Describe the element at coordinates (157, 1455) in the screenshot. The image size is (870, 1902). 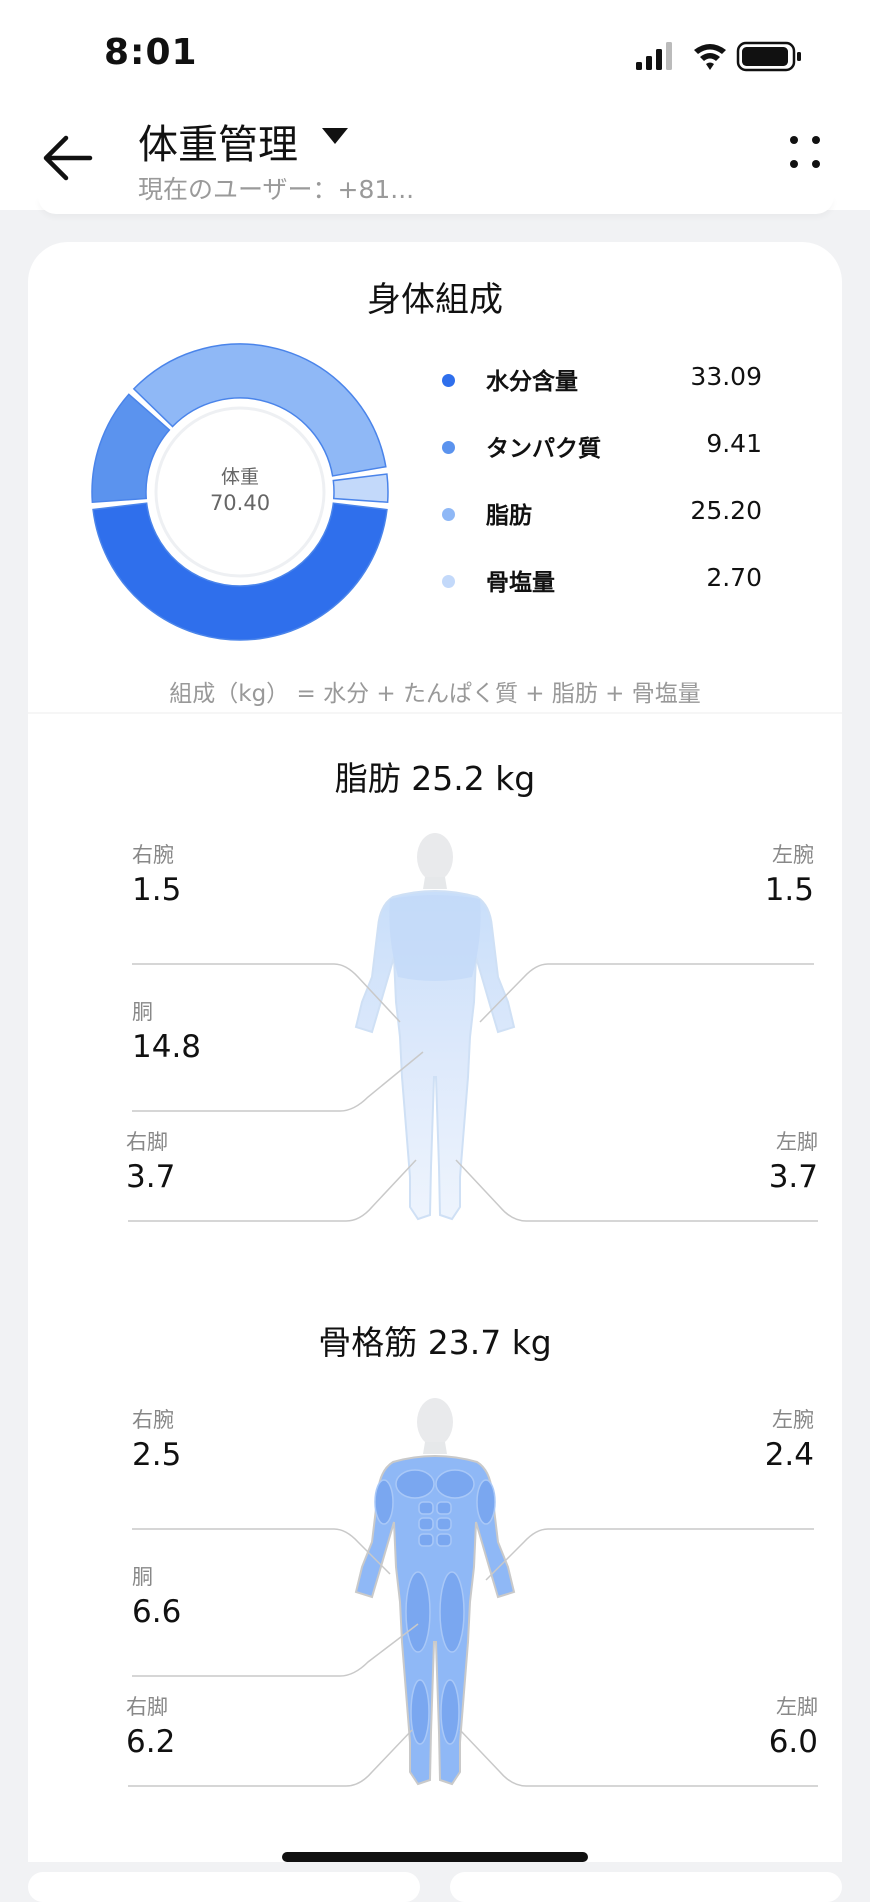
I see `muscle-right-arm-value: 2.5` at that location.